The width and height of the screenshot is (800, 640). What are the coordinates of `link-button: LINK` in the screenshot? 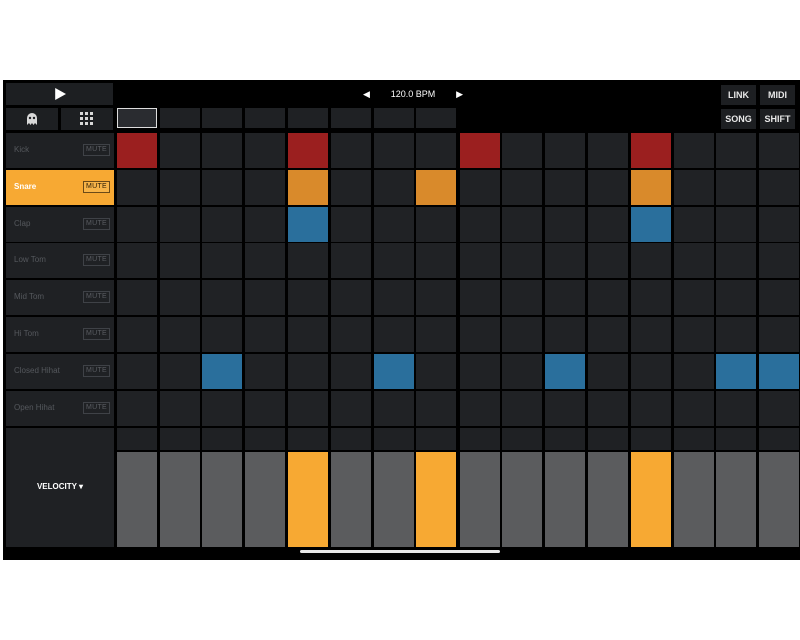 It's located at (738, 95).